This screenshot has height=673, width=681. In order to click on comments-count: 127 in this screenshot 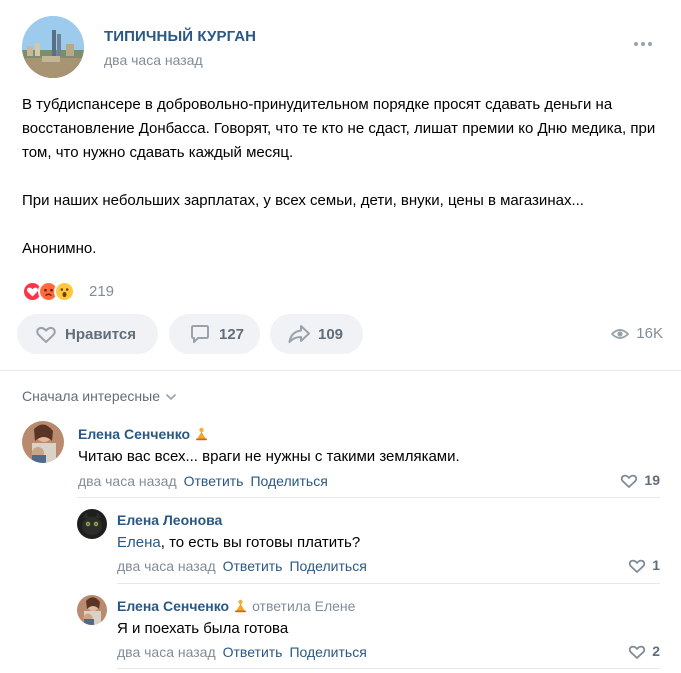, I will do `click(232, 334)`.